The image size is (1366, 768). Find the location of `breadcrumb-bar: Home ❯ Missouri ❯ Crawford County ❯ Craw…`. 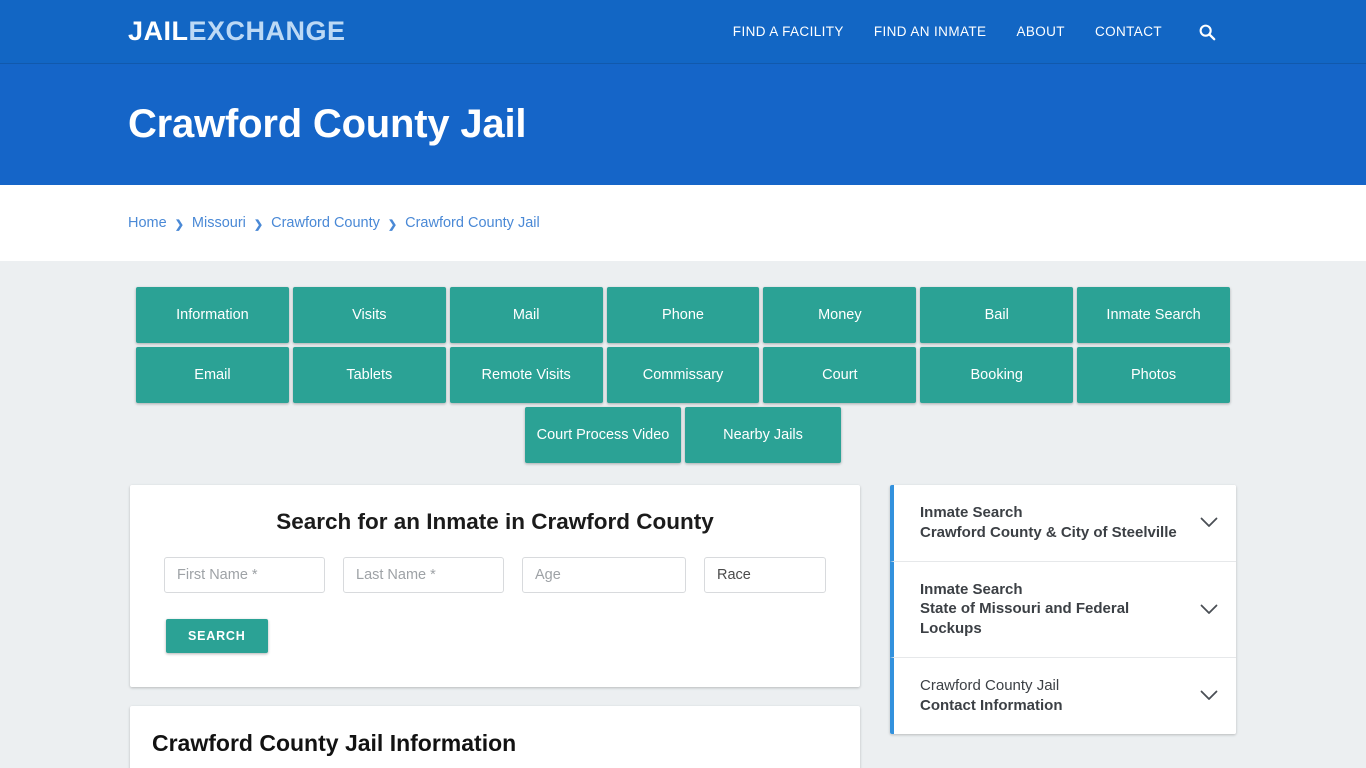

breadcrumb-bar: Home ❯ Missouri ❯ Crawford County ❯ Craw… is located at coordinates (683, 223).